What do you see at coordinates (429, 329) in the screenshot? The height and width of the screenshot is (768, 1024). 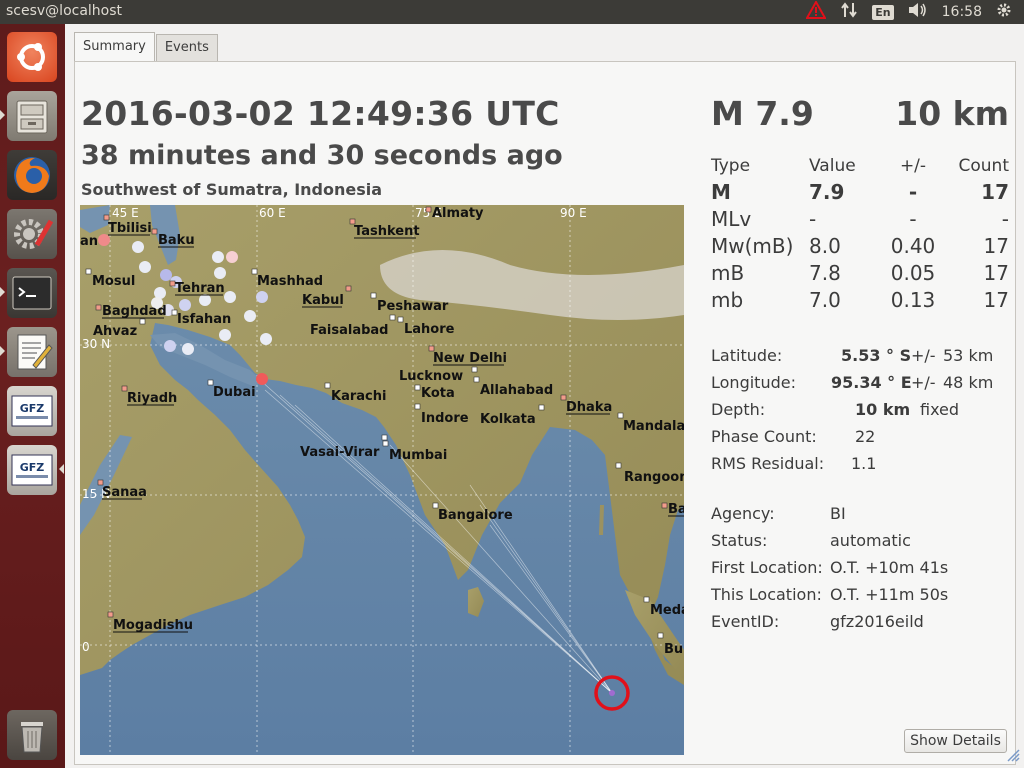 I see `city-lahore: Lahore` at bounding box center [429, 329].